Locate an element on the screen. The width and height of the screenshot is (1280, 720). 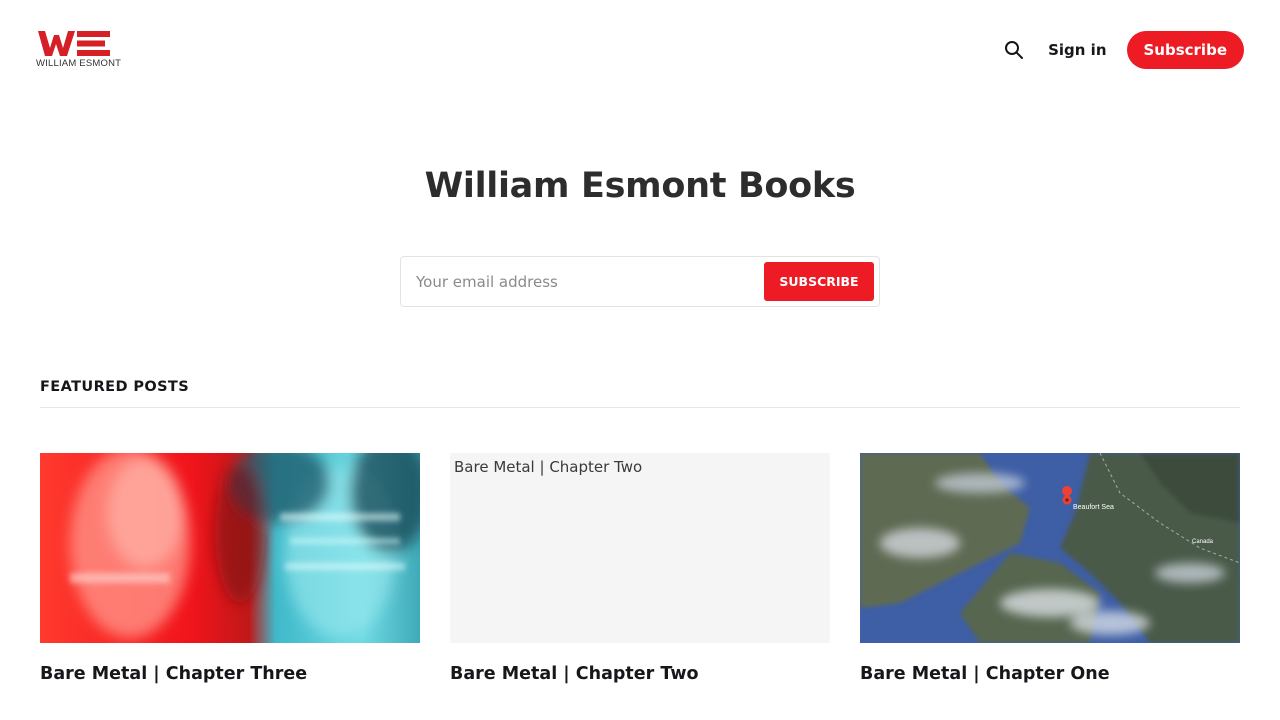
search-button is located at coordinates (1014, 50).